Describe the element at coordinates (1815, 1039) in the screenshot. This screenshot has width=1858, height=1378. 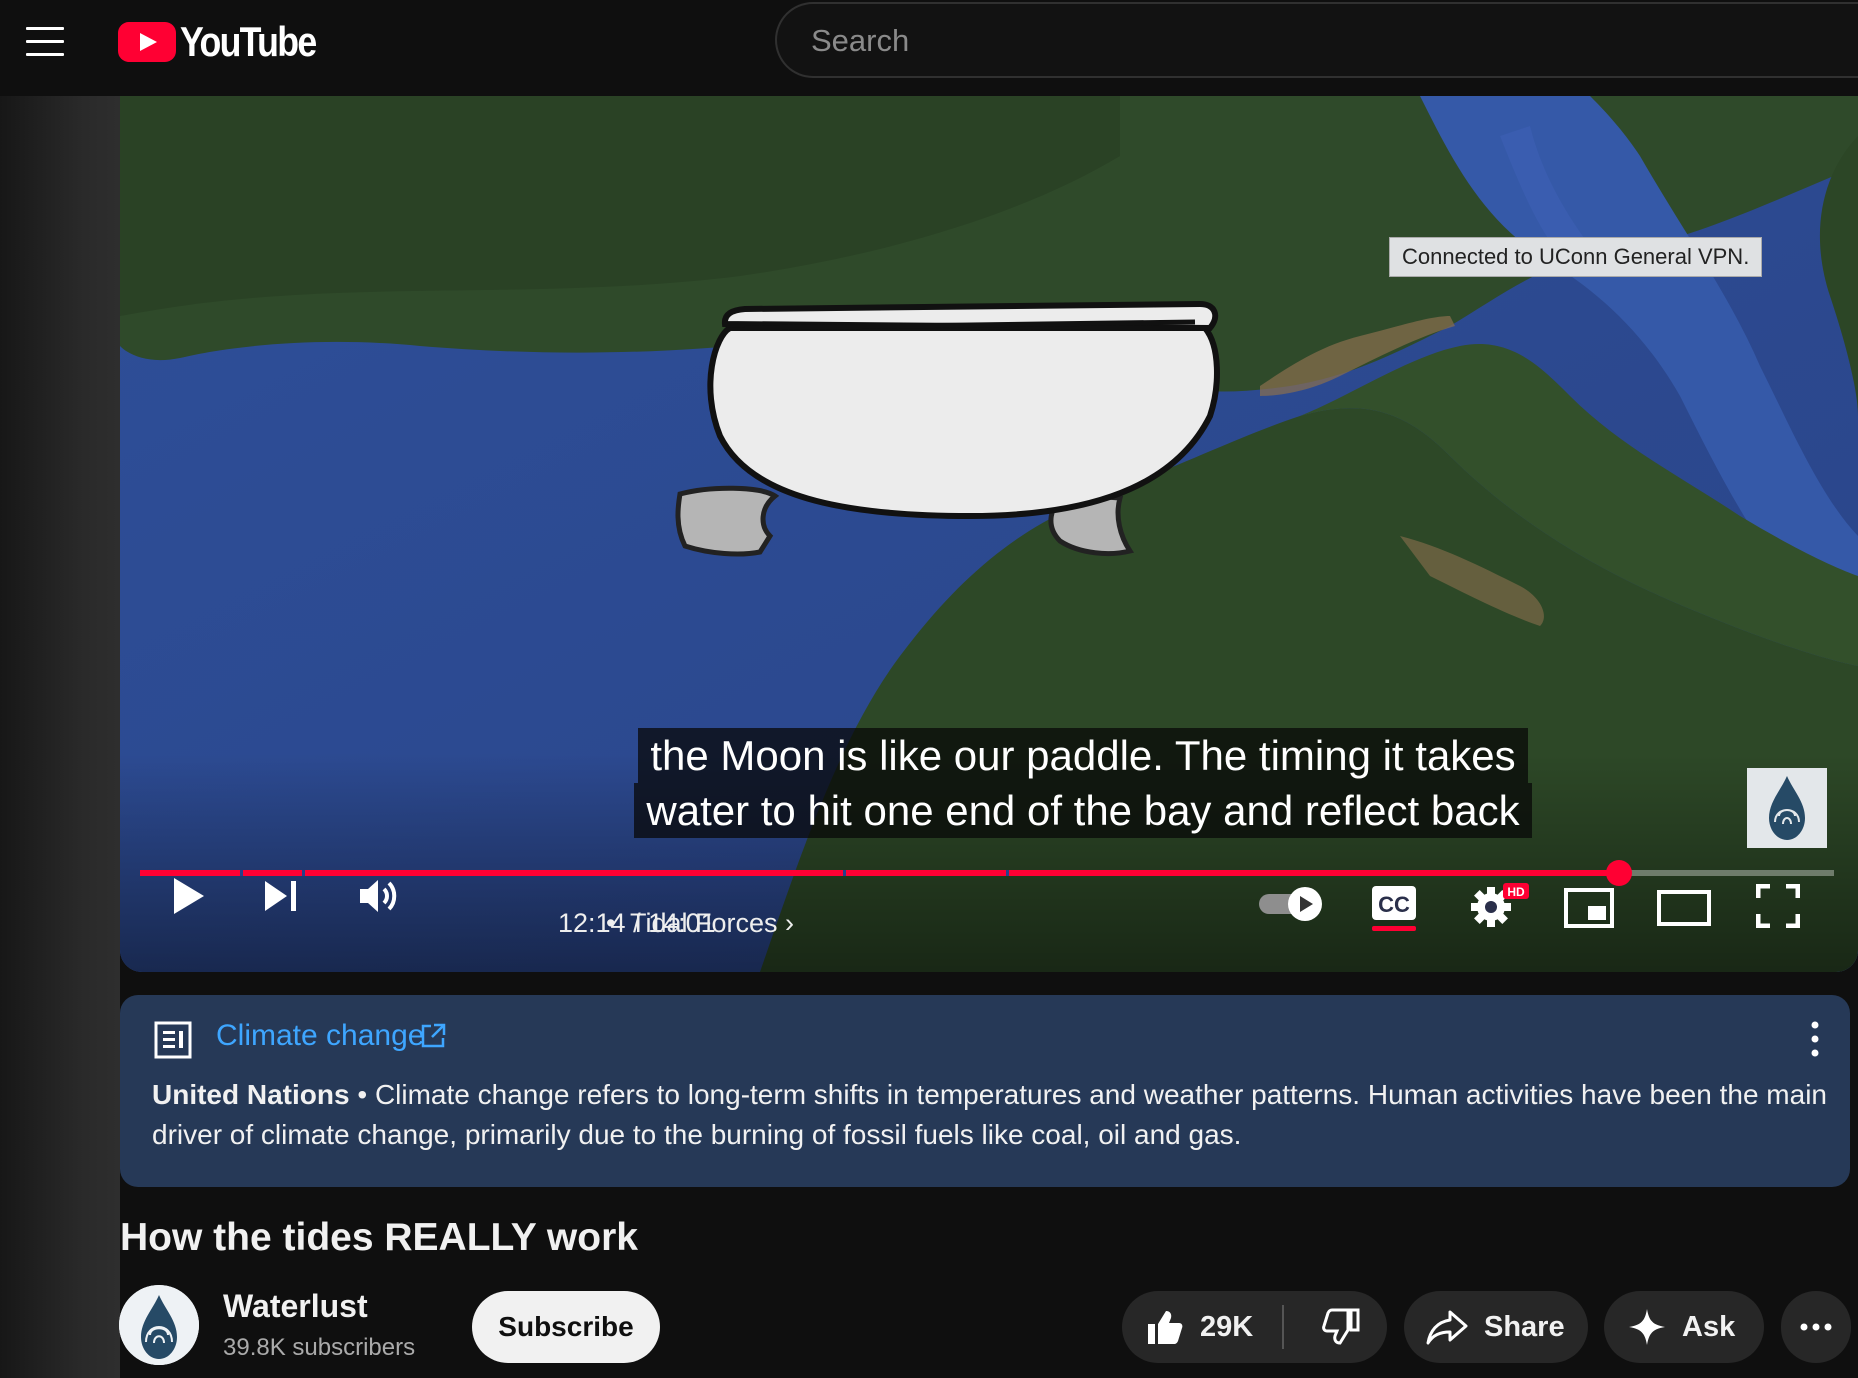
I see `more-vertical-icon` at that location.